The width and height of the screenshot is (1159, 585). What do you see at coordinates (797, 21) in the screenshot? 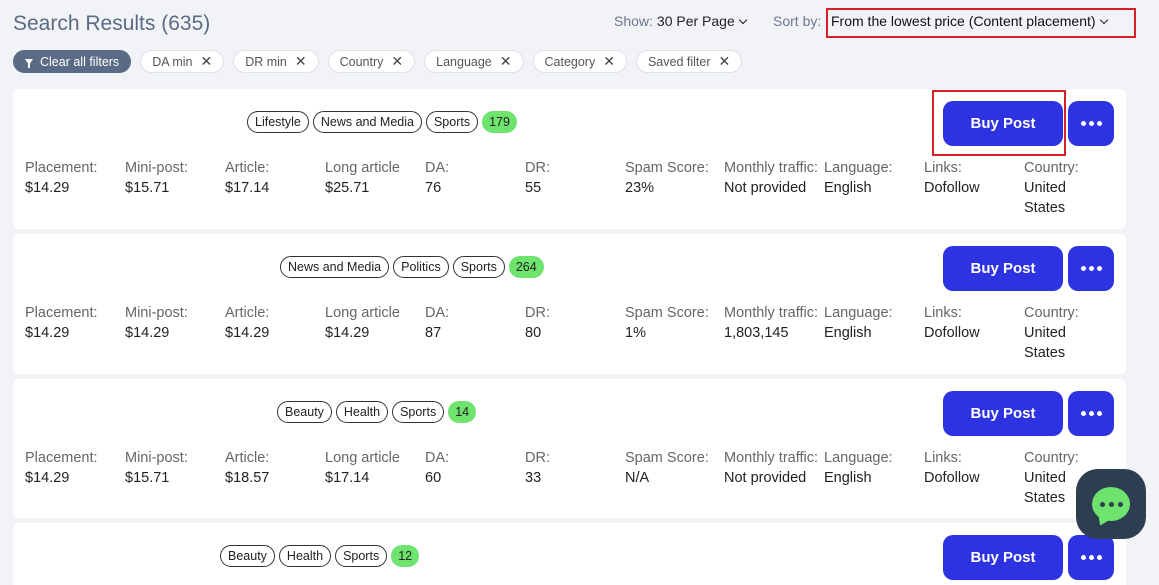
I see `sort-label: Sort by:` at bounding box center [797, 21].